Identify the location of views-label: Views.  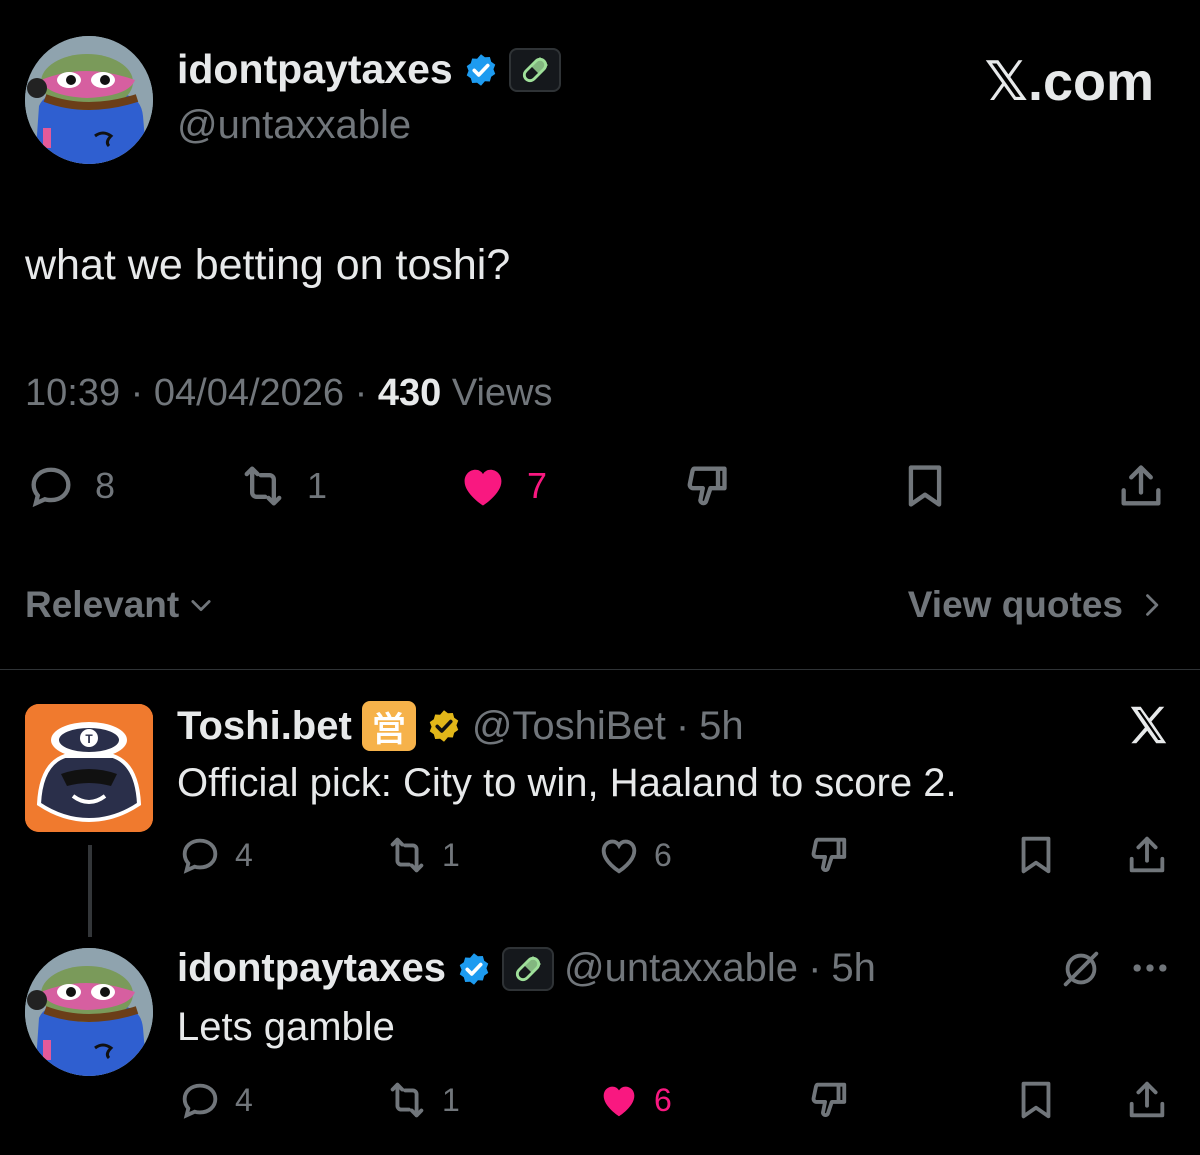
(502, 393).